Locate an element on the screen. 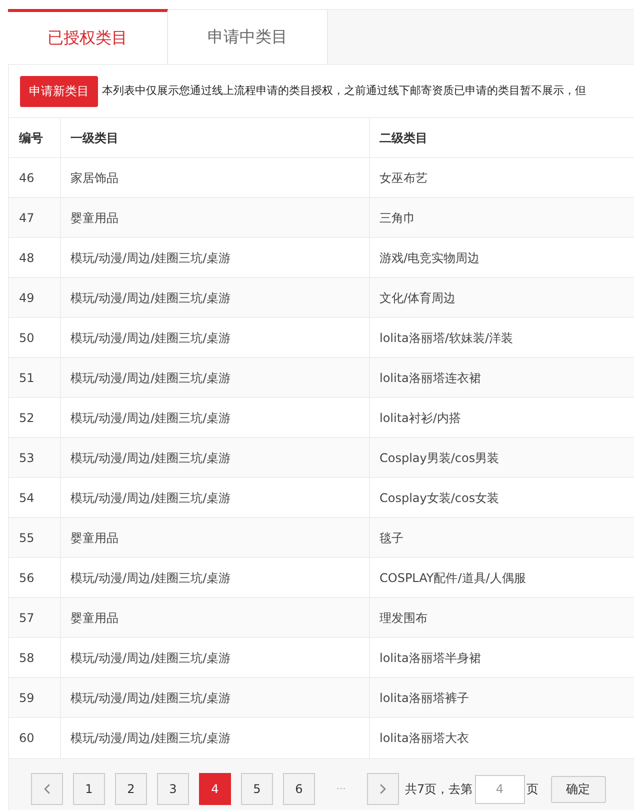 Image resolution: width=634 pixels, height=810 pixels. page-input: 4 is located at coordinates (499, 789).